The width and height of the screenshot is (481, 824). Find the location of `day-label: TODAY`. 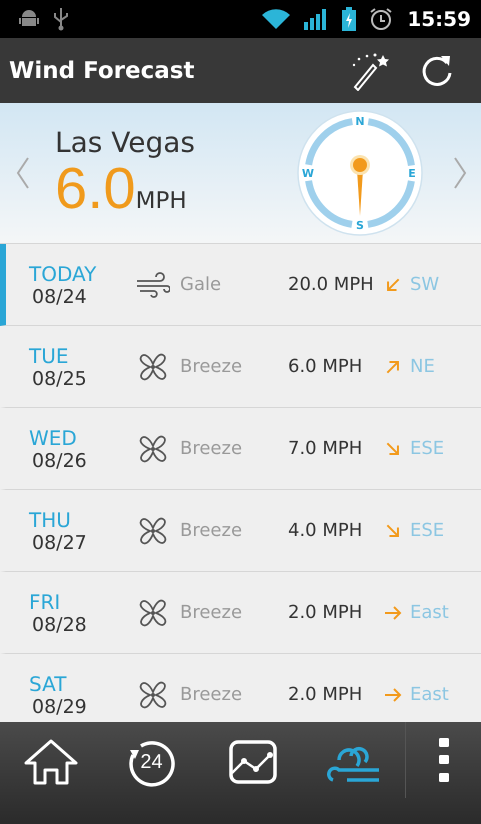

day-label: TODAY is located at coordinates (63, 274).